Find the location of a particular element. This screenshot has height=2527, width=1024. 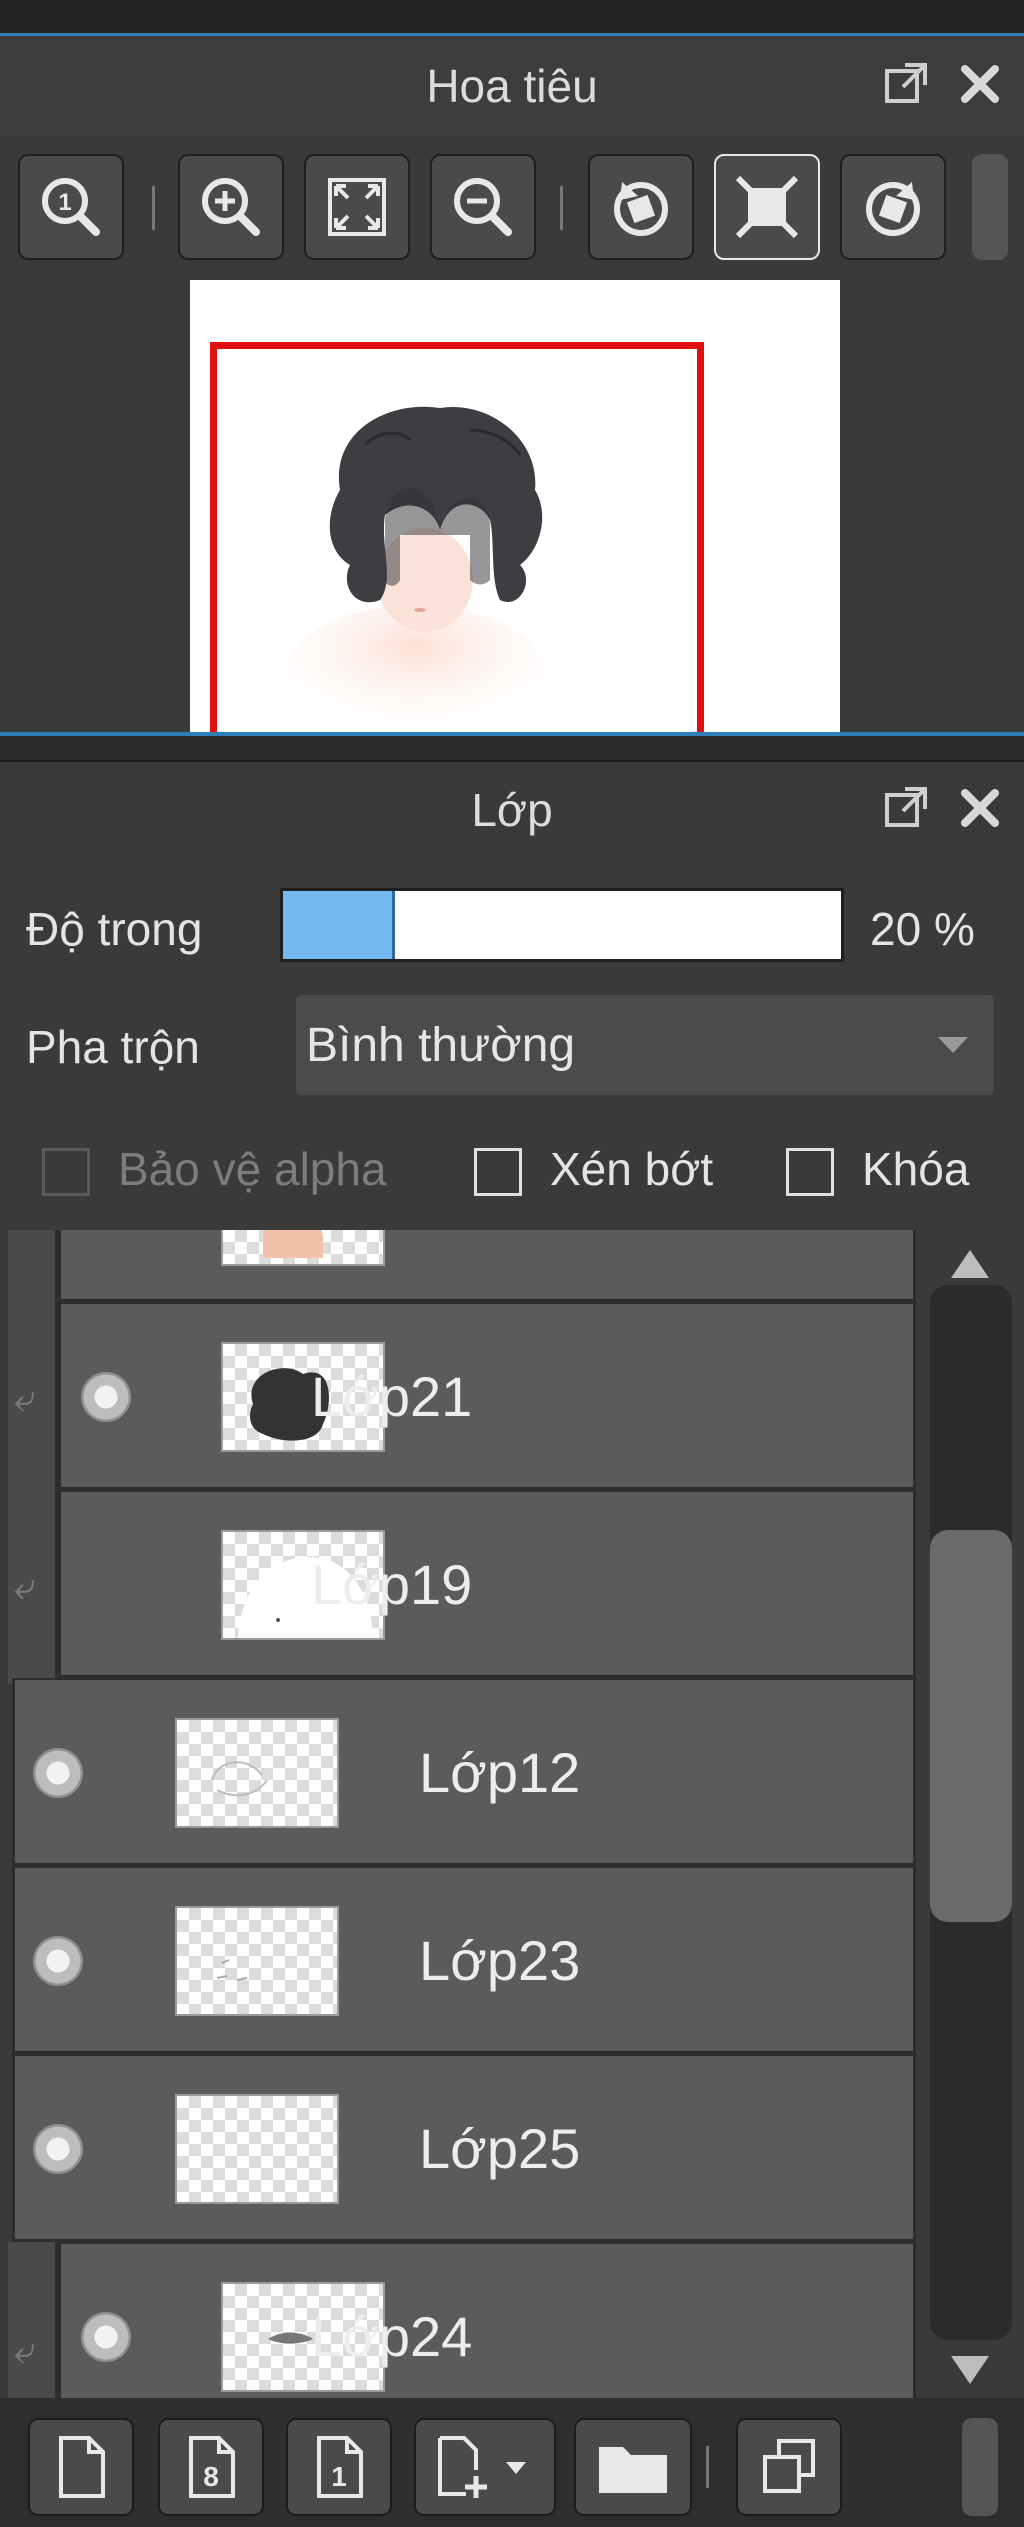

layer-row: Lớp12 is located at coordinates (464, 1772).